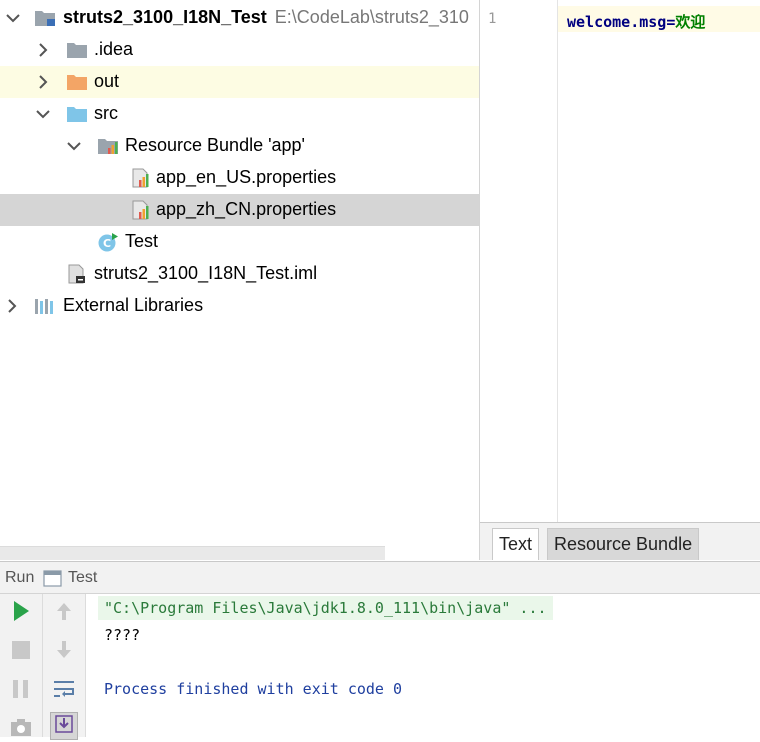  I want to click on project-root-path: E:\CodeLab\struts2_310, so click(371, 17).